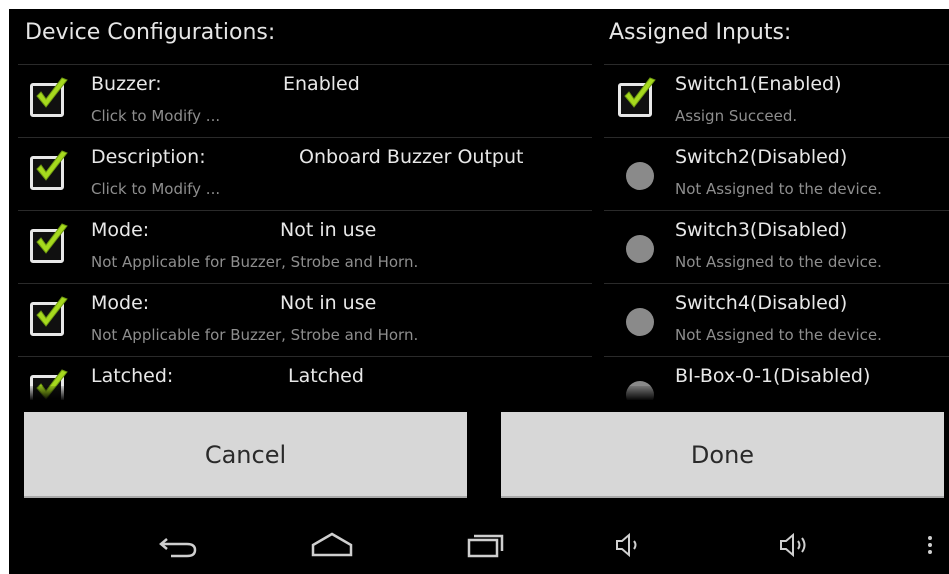  What do you see at coordinates (332, 547) in the screenshot?
I see `home-icon` at bounding box center [332, 547].